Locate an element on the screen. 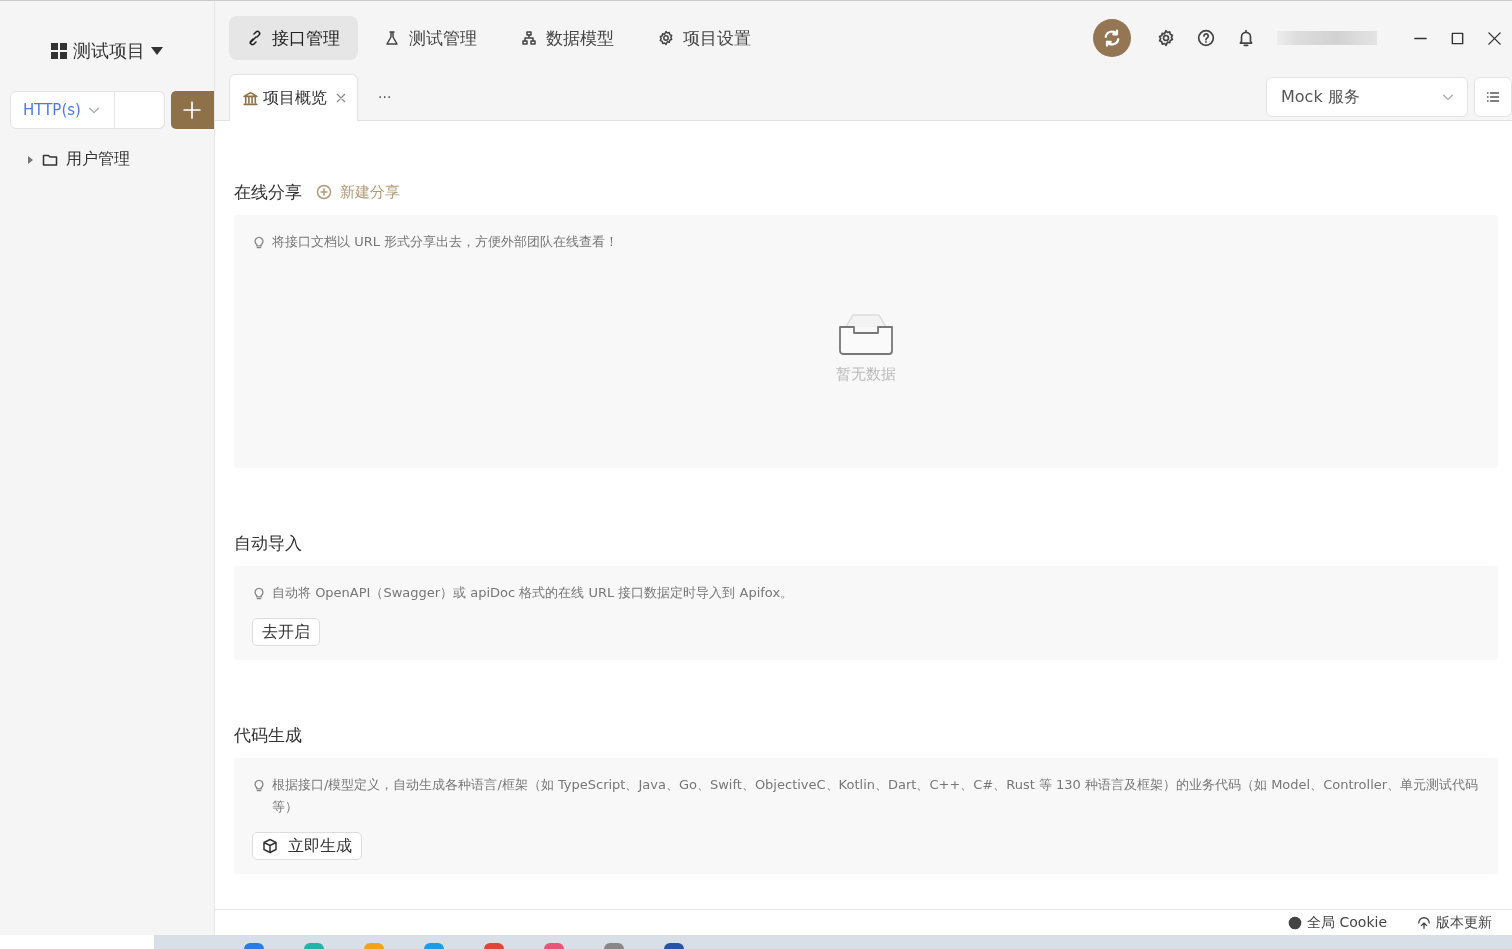 Image resolution: width=1512 pixels, height=949 pixels. maximize-icon is located at coordinates (1457, 38).